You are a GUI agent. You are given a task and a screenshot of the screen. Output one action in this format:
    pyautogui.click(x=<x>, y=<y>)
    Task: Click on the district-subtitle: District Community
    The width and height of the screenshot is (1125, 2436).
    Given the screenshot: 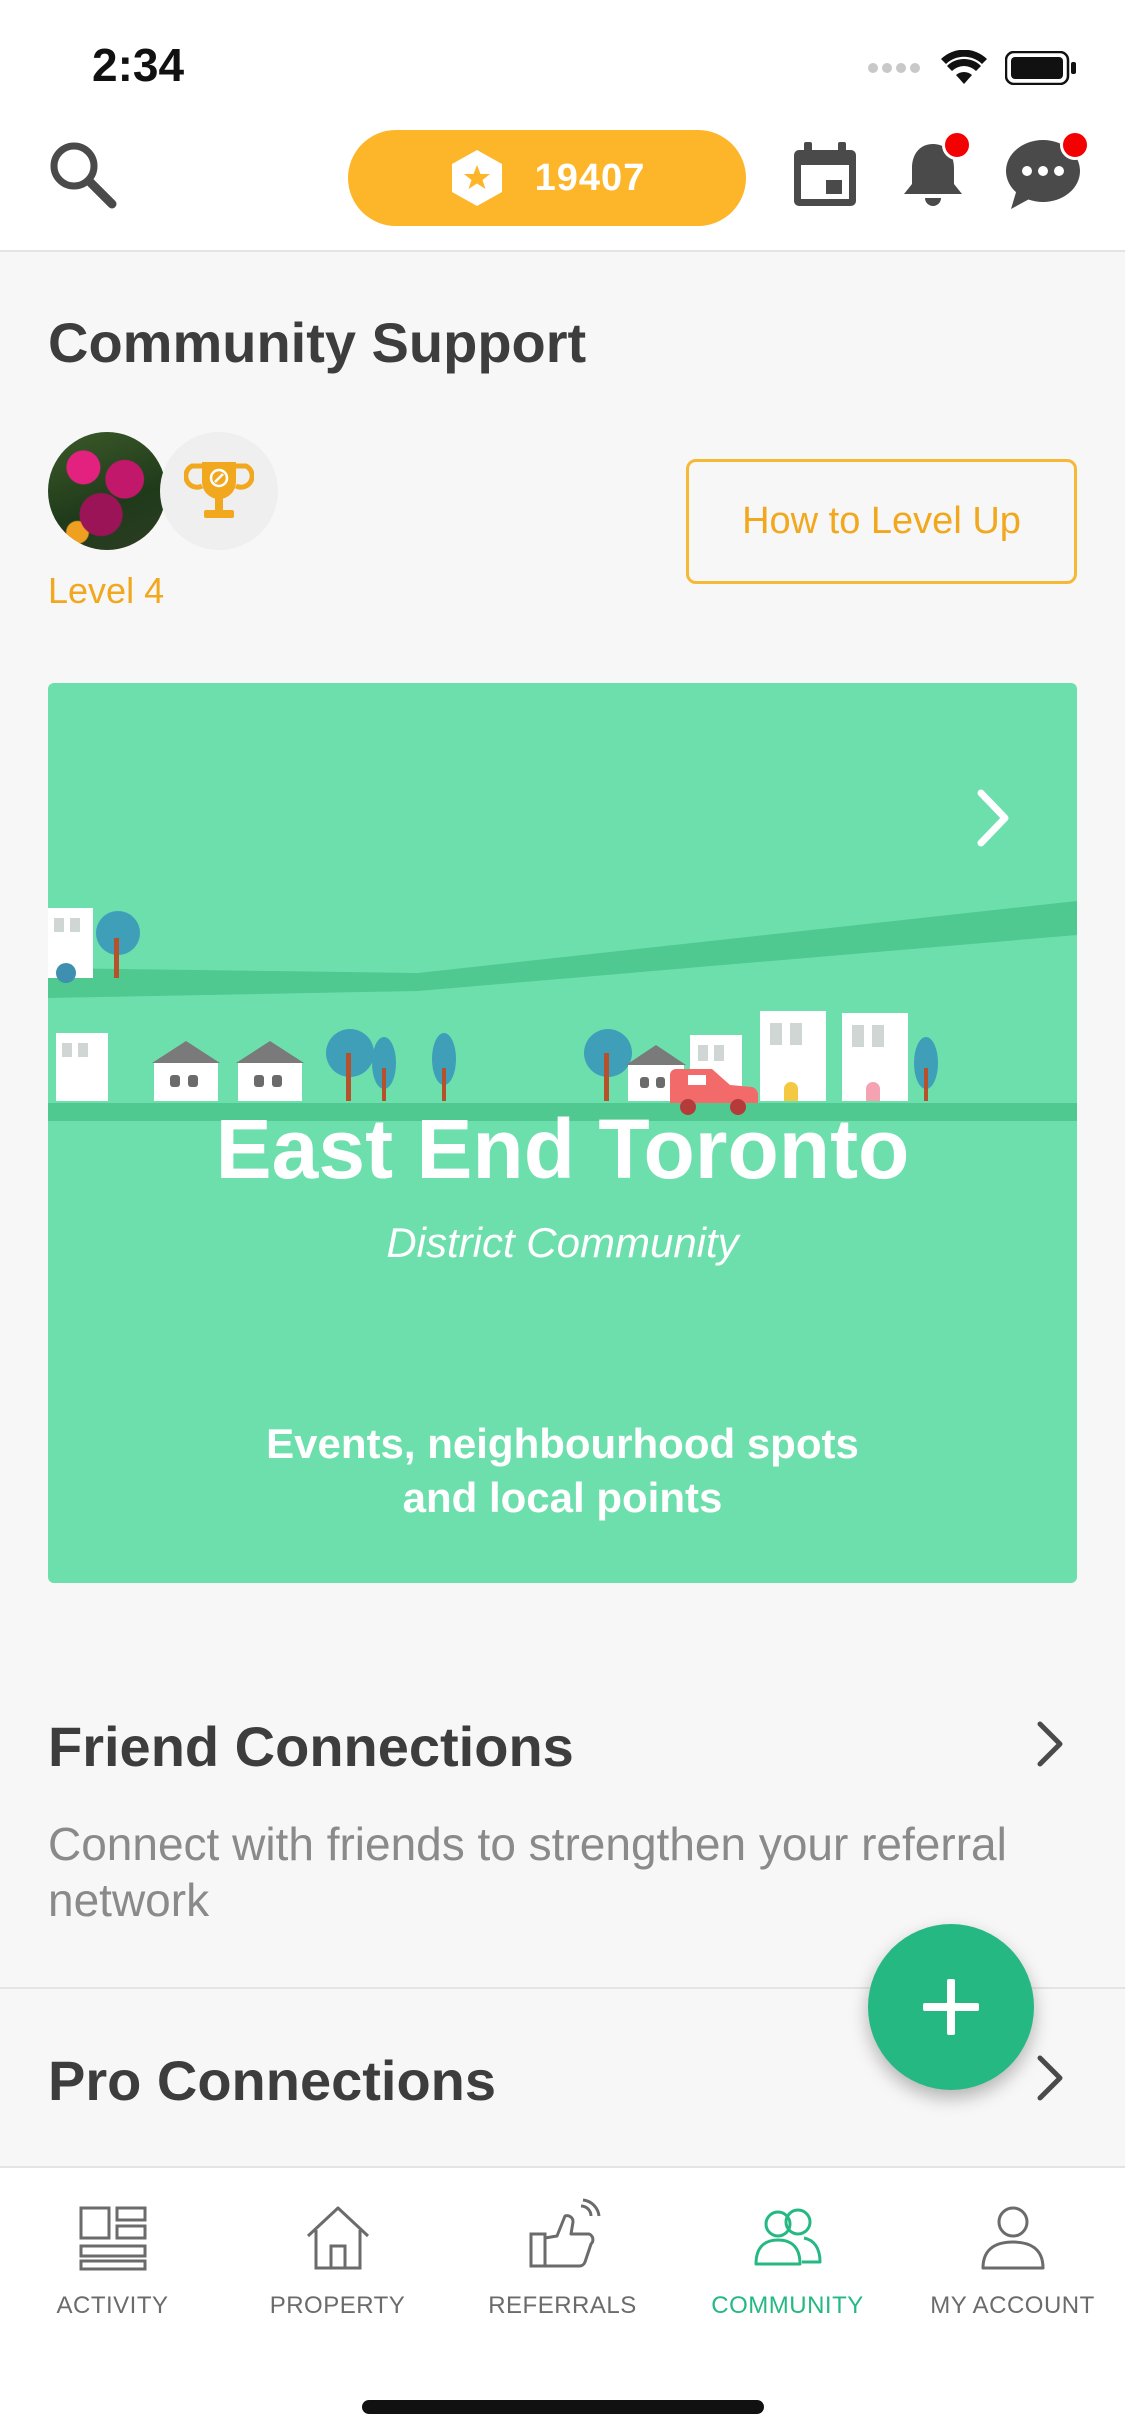 What is the action you would take?
    pyautogui.click(x=562, y=1242)
    